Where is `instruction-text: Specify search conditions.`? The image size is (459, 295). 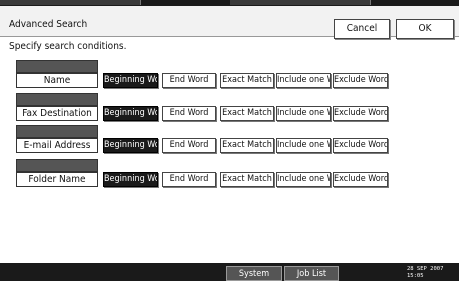
instruction-text: Specify search conditions. is located at coordinates (68, 46).